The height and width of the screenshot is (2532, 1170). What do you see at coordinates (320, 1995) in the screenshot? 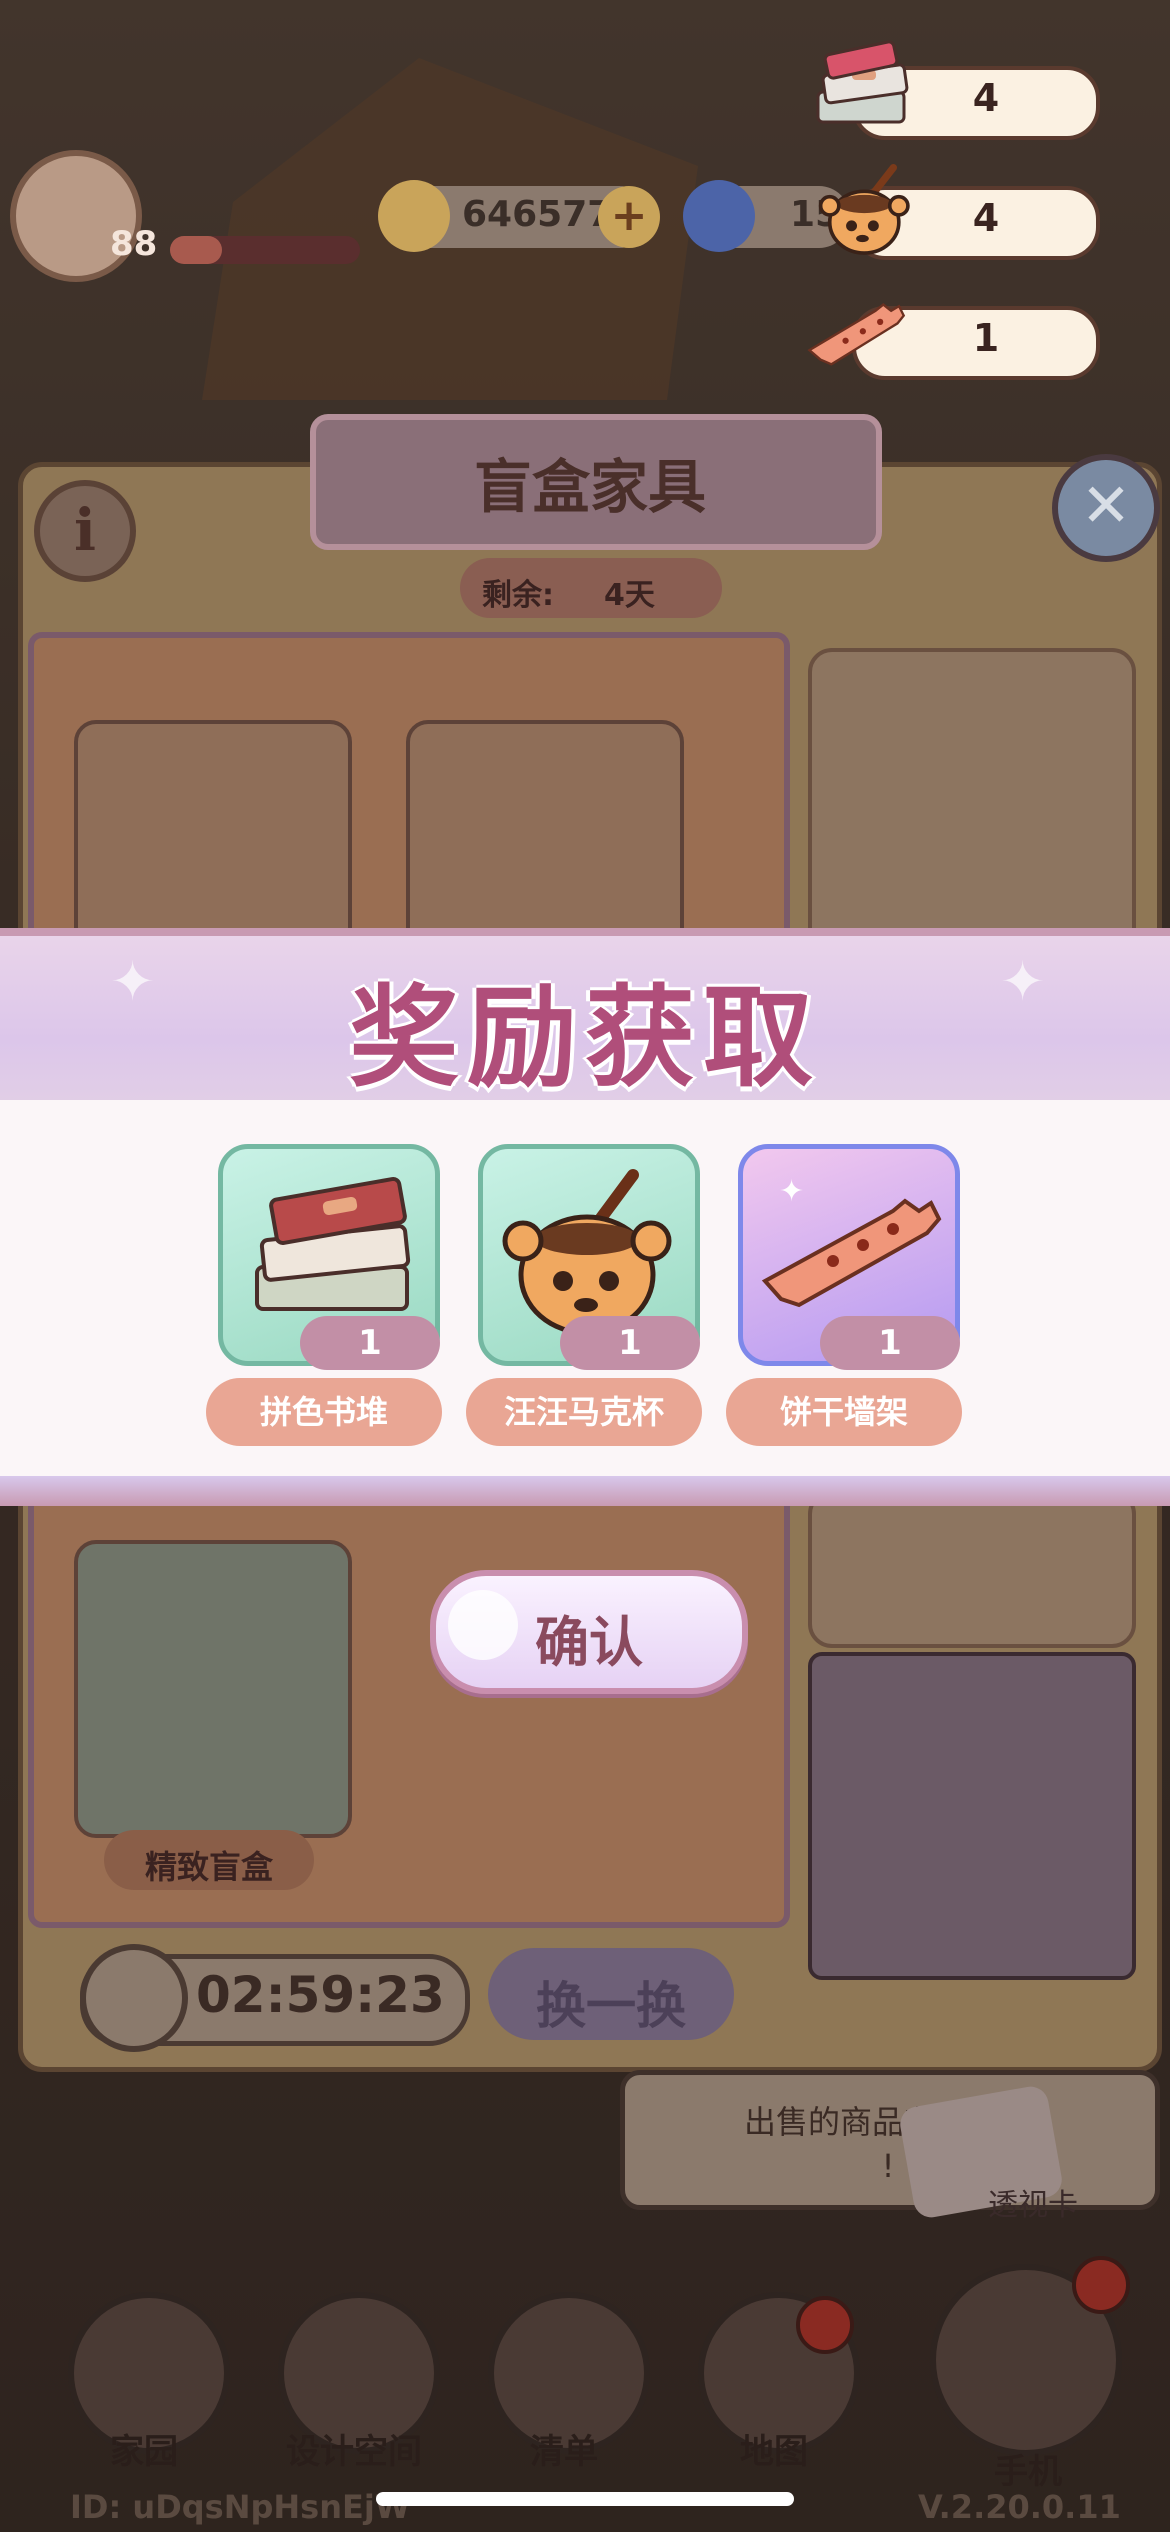
I see `timer-value: 02:59:23` at bounding box center [320, 1995].